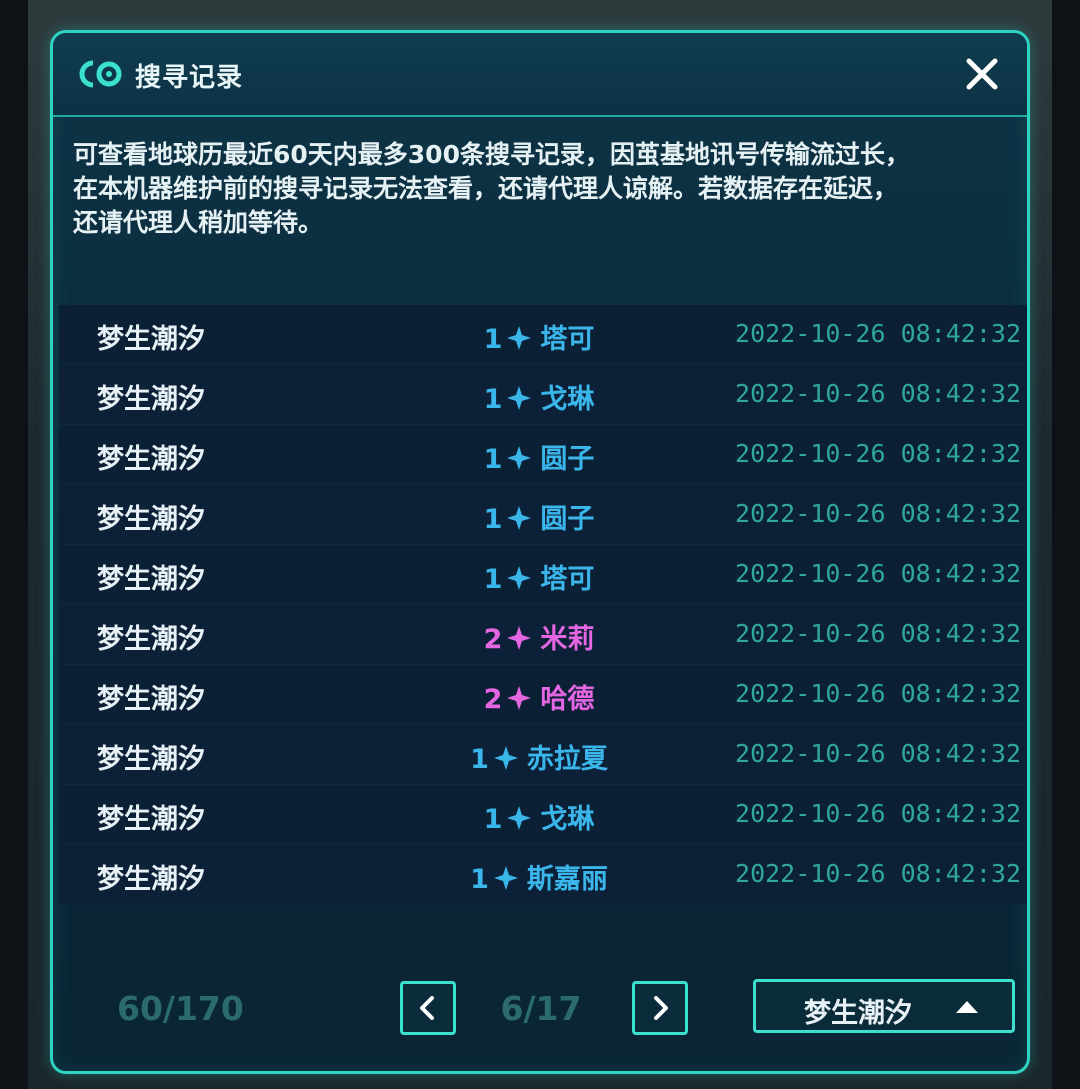 The image size is (1080, 1089). I want to click on record-item: 1 赤拉夏, so click(539, 756).